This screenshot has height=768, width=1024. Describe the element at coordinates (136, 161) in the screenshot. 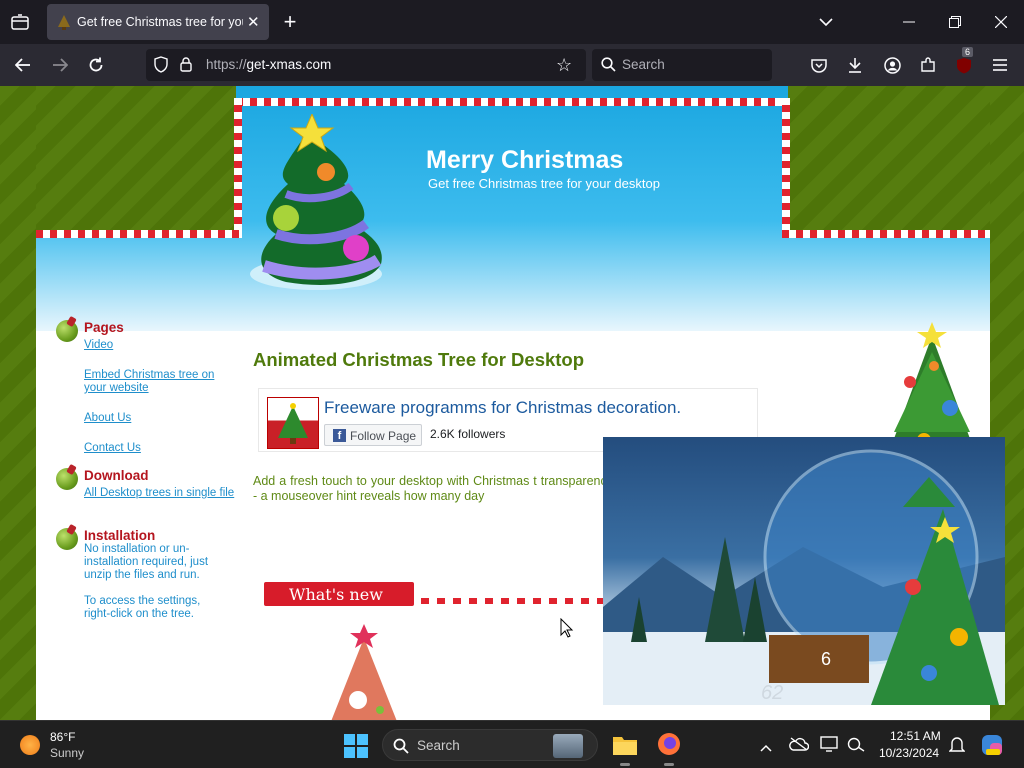

I see `banner-corner-left` at that location.